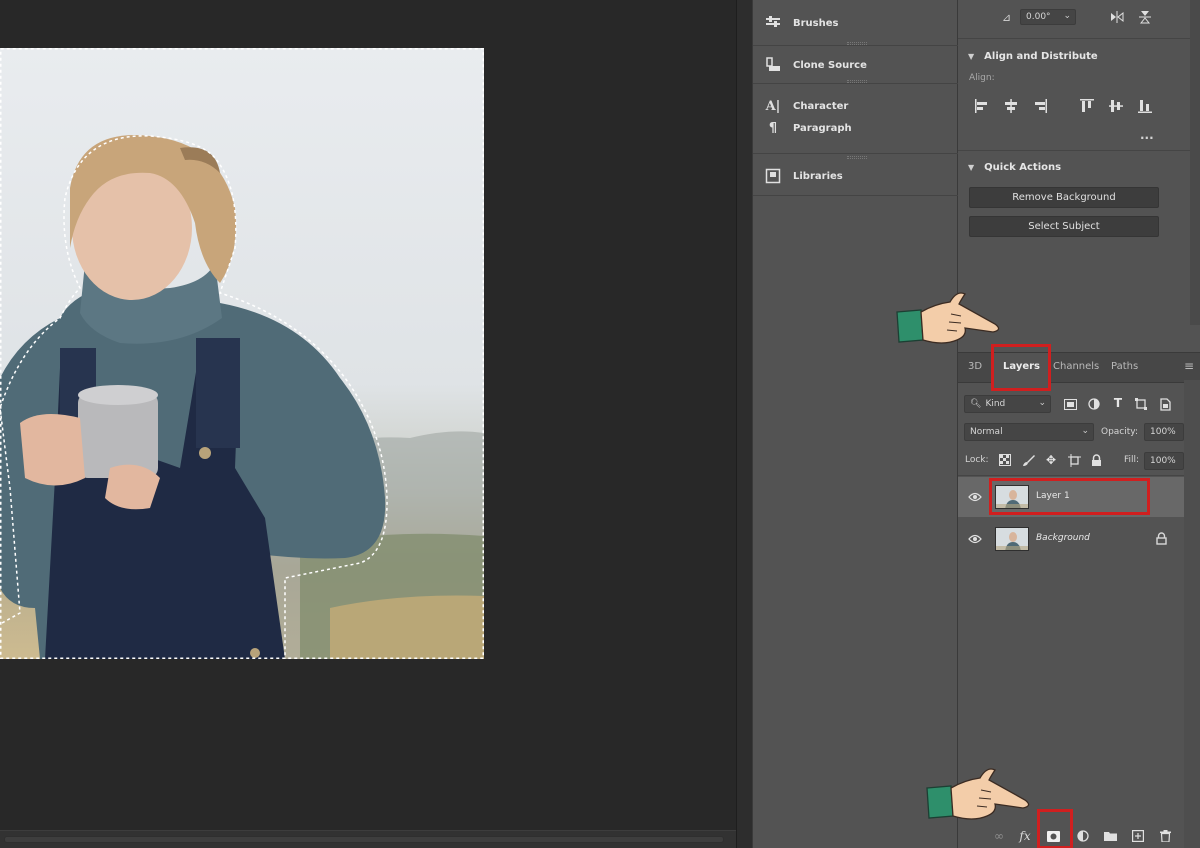  I want to click on dock-group-clone-source: Clone Source, so click(856, 65).